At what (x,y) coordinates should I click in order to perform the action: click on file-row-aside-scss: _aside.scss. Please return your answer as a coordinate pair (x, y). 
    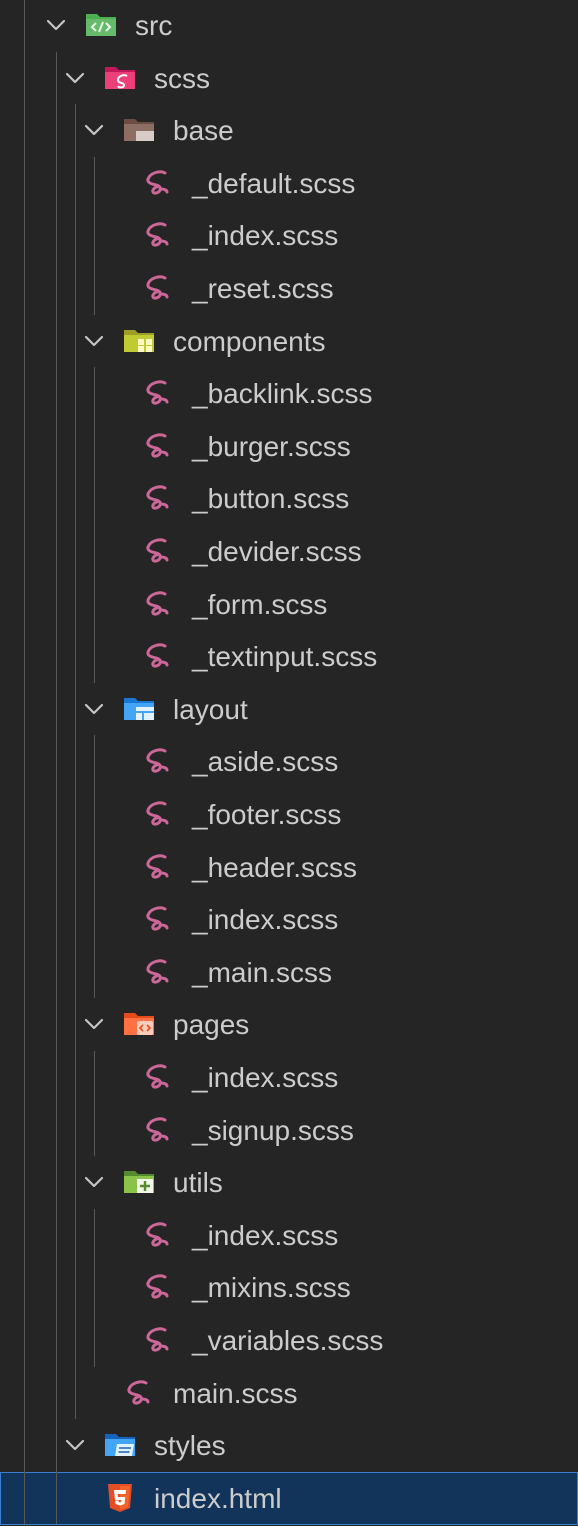
    Looking at the image, I should click on (289, 761).